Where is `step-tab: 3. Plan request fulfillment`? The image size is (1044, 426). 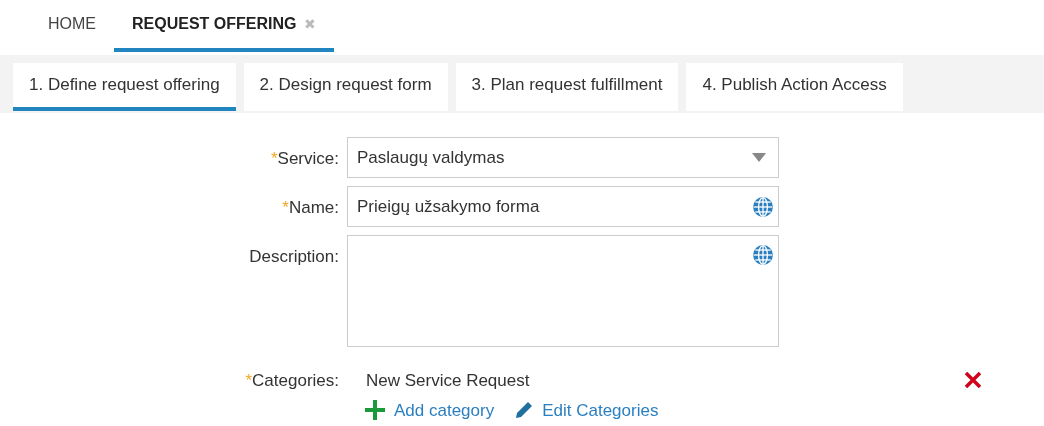 step-tab: 3. Plan request fulfillment is located at coordinates (567, 87).